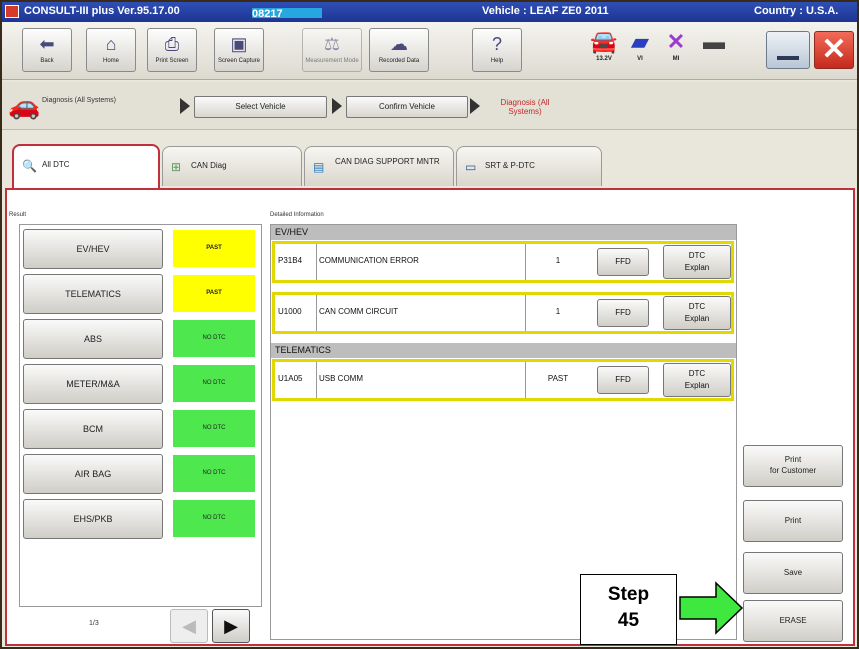 This screenshot has height=649, width=859. What do you see at coordinates (290, 378) in the screenshot?
I see `dtc-code: U1A05` at bounding box center [290, 378].